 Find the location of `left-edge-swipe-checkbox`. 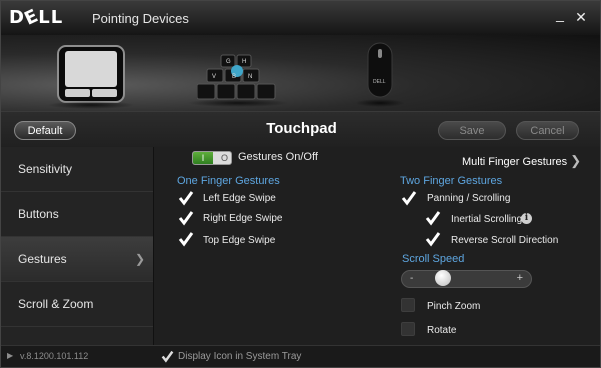

left-edge-swipe-checkbox is located at coordinates (186, 198).